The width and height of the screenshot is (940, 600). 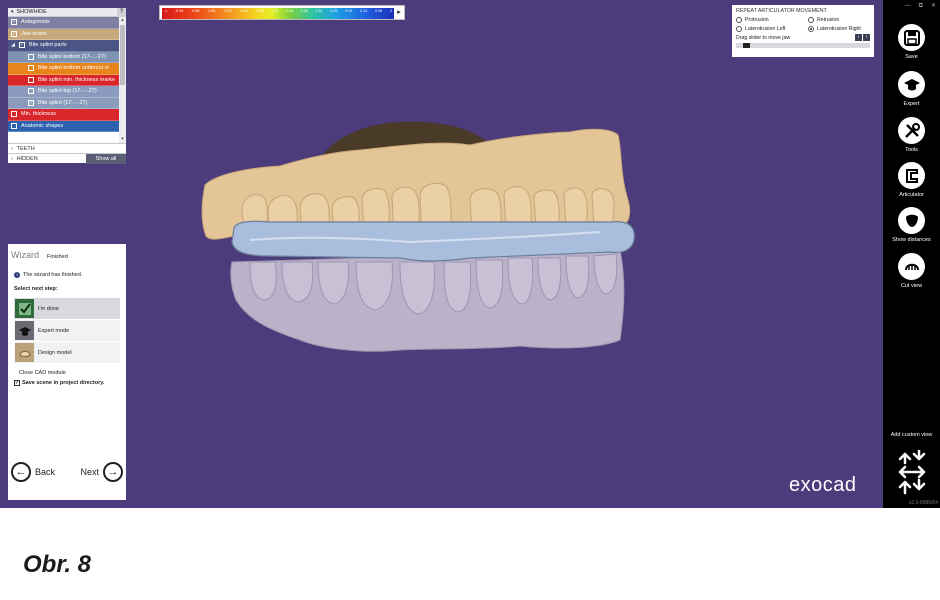 I want to click on scale-tick-label: -0.5, so click(x=274, y=11).